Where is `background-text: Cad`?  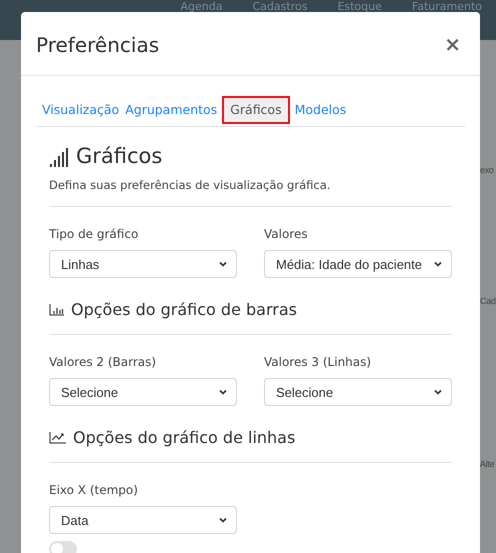 background-text: Cad is located at coordinates (488, 301).